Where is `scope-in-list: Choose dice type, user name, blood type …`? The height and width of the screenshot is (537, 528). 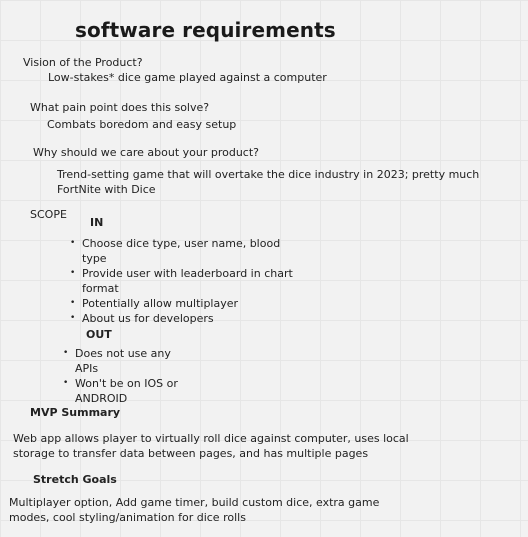
scope-in-list: Choose dice type, user name, blood type … is located at coordinates (182, 281).